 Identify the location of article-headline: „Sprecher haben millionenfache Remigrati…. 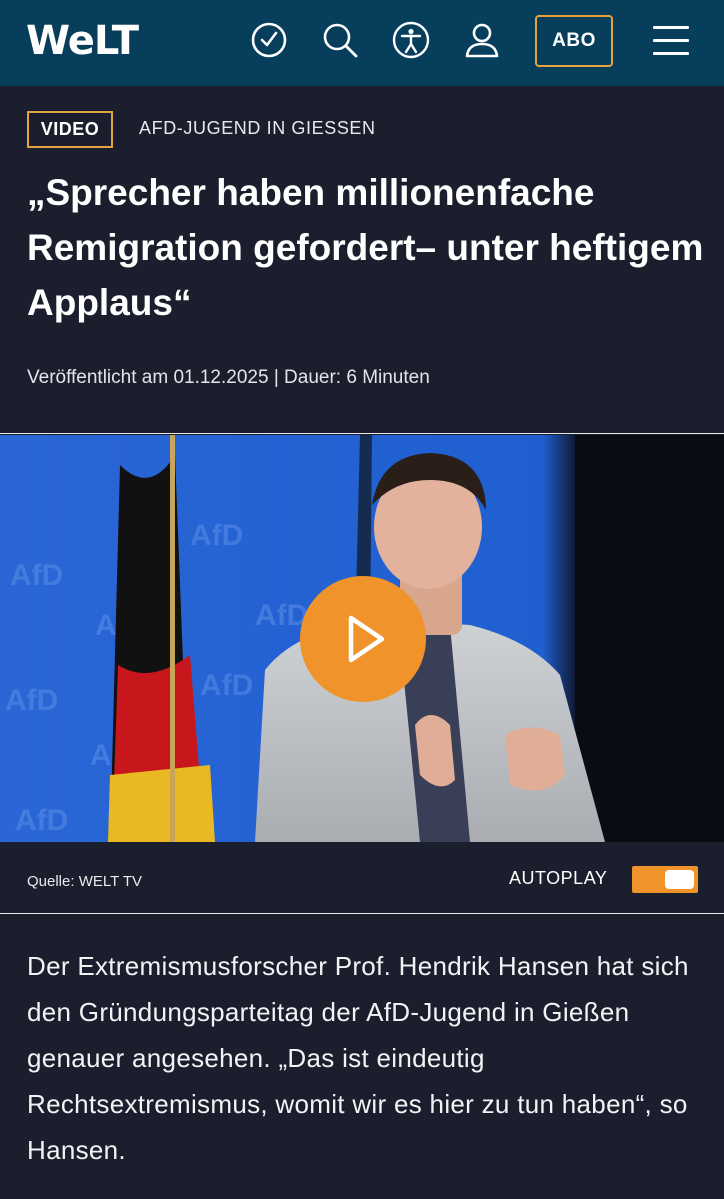
(365, 247).